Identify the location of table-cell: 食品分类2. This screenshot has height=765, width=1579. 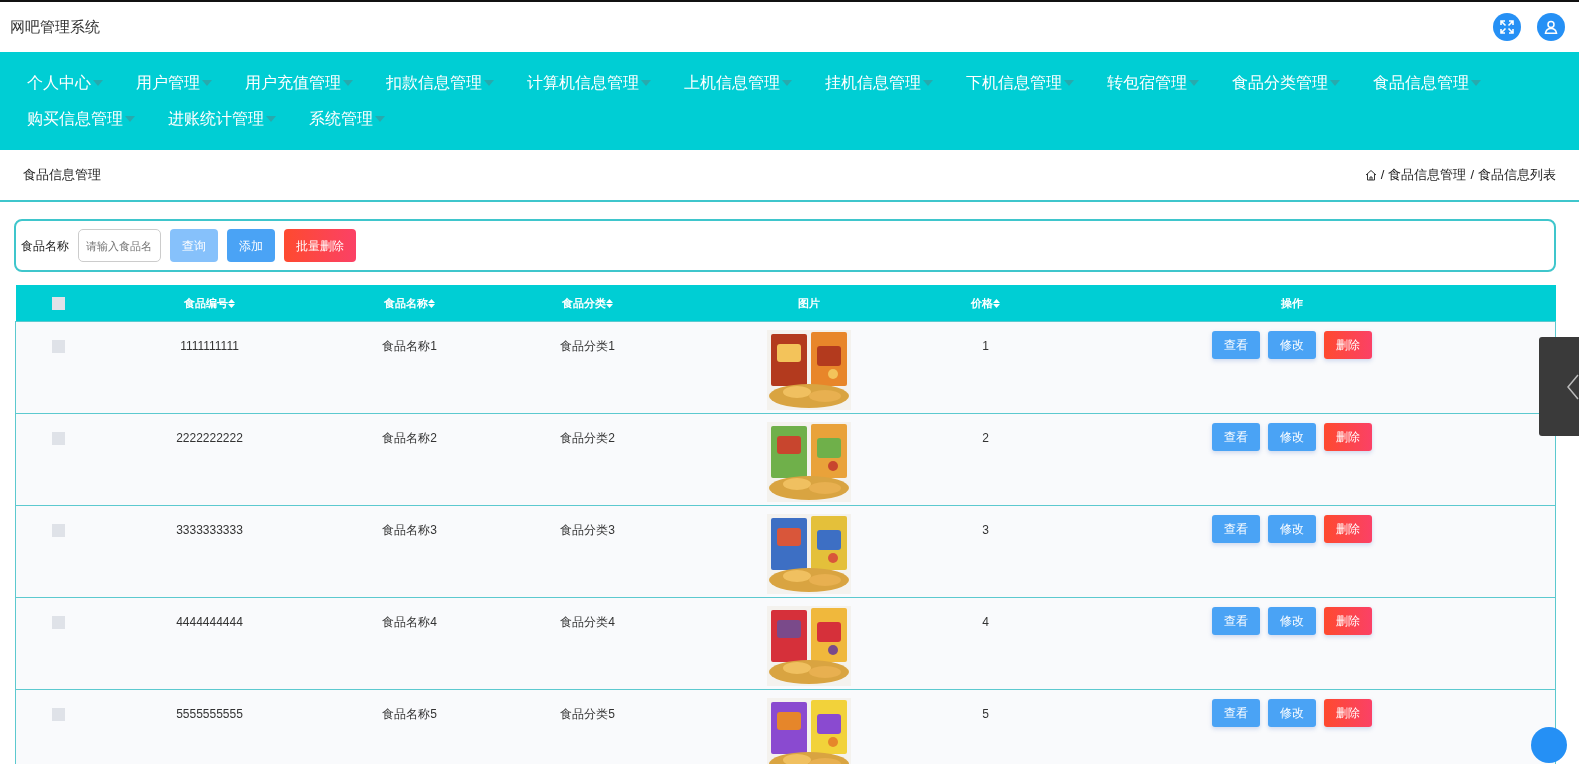
(587, 437).